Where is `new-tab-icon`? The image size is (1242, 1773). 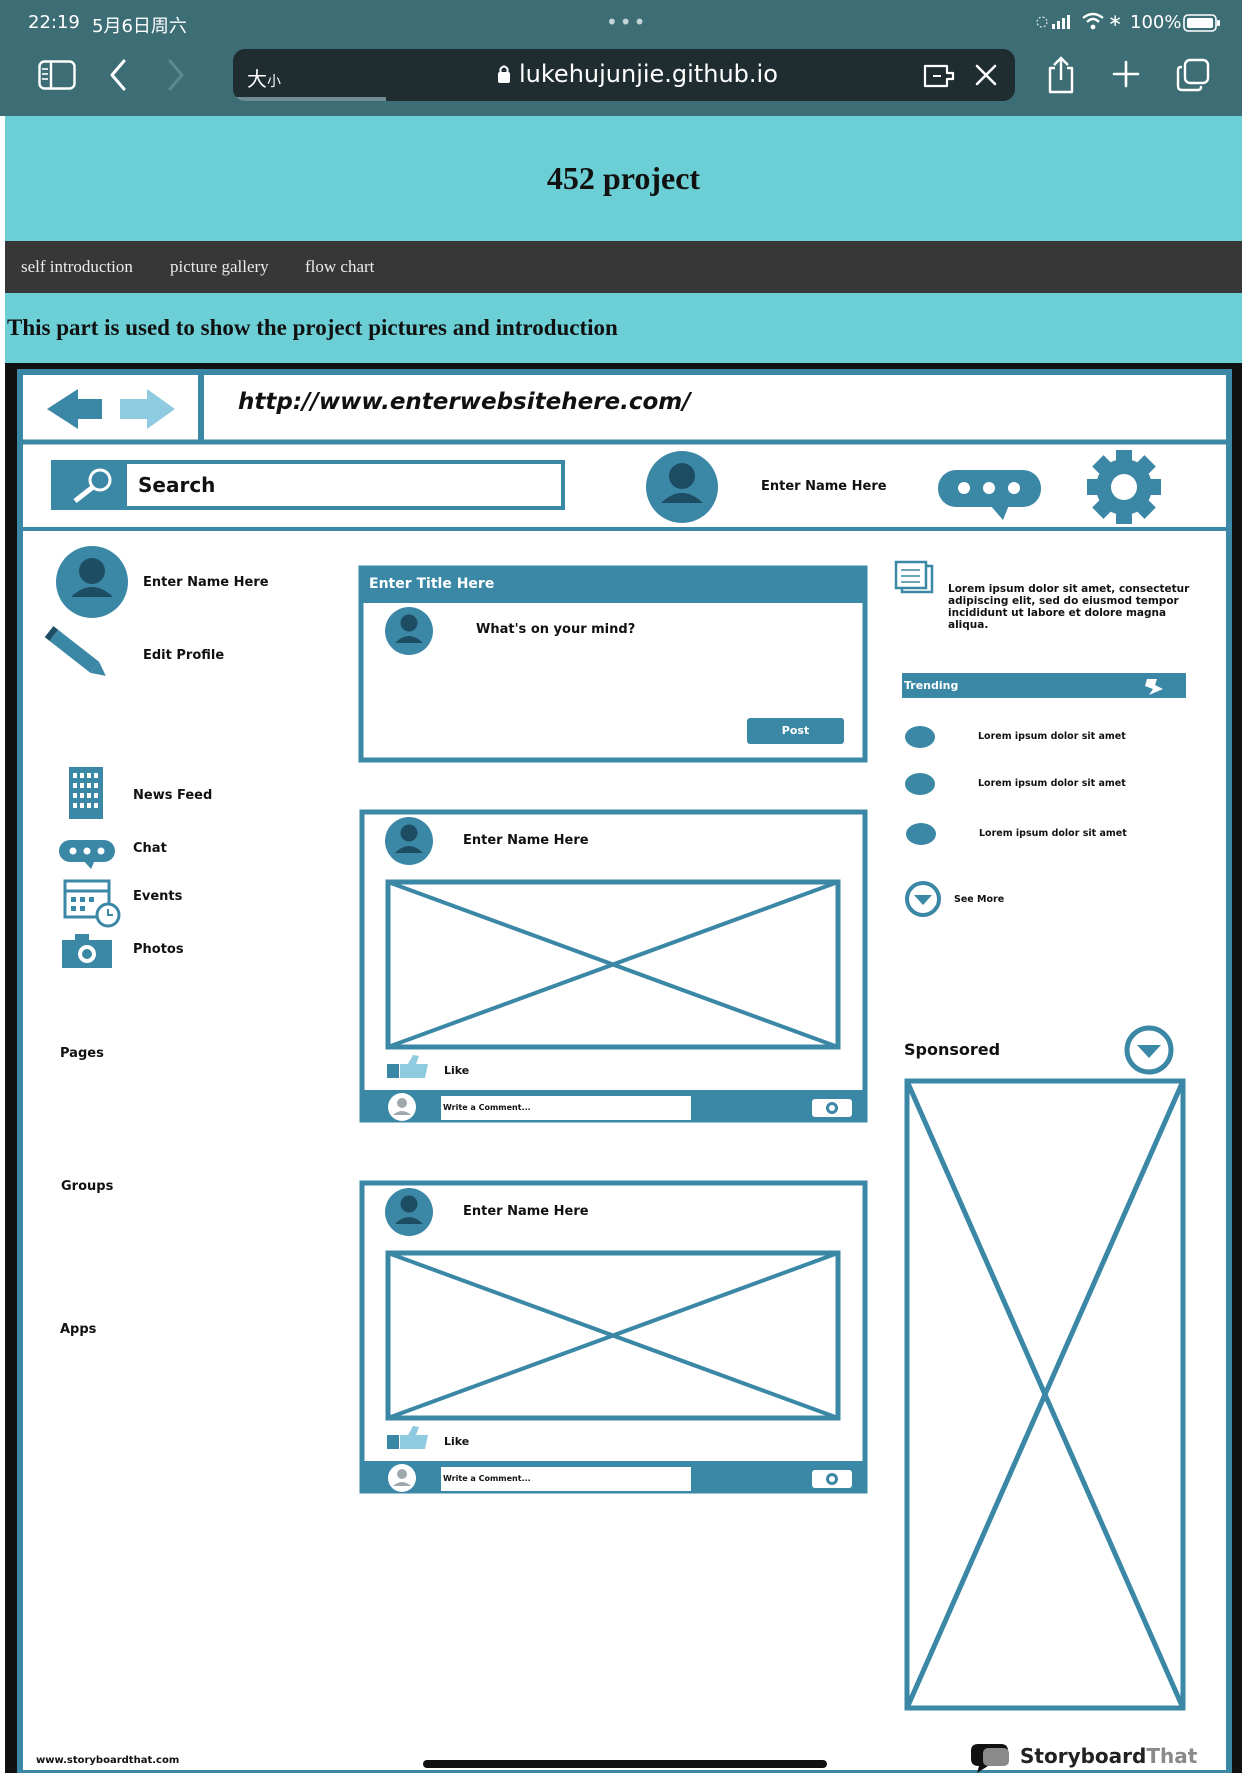
new-tab-icon is located at coordinates (1126, 74).